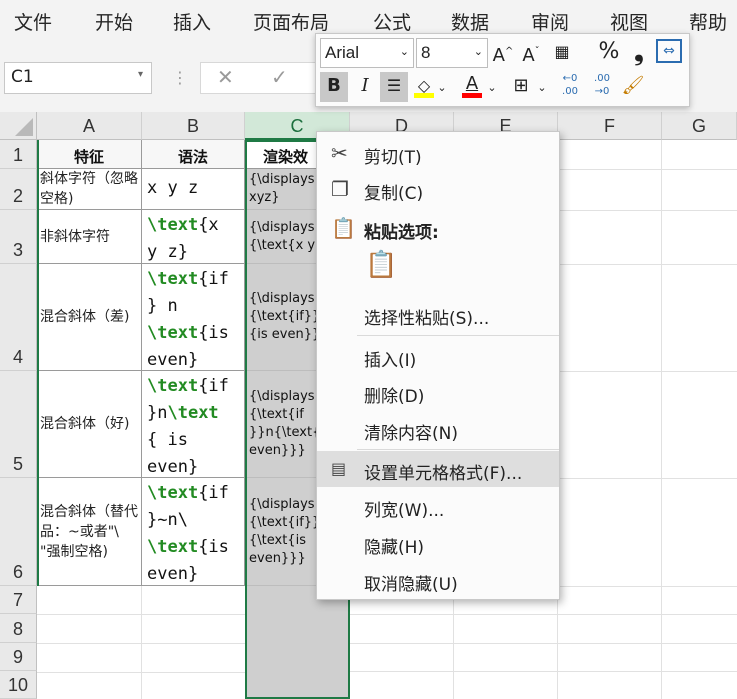  Describe the element at coordinates (291, 21) in the screenshot. I see `tab-page-layout: 页面布局` at that location.